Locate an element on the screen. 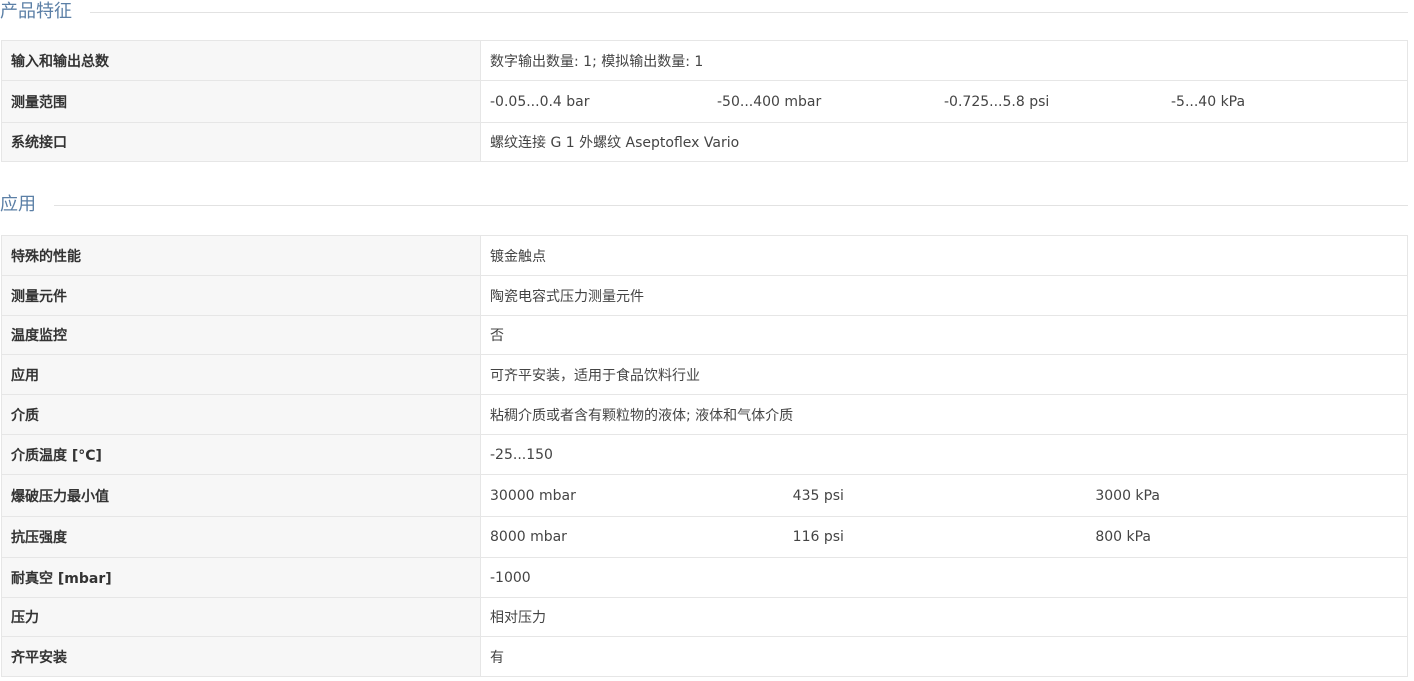  row-value: 数字输出数量: 1; 模拟输出数量: 1 is located at coordinates (944, 60).